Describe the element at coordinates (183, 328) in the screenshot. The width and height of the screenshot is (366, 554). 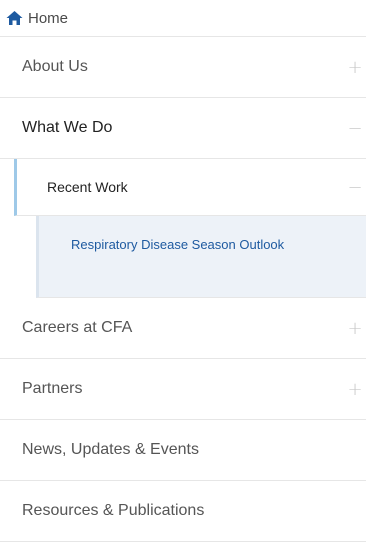
I see `menu-item-careers-at-cfa: Careers at CFA +` at that location.